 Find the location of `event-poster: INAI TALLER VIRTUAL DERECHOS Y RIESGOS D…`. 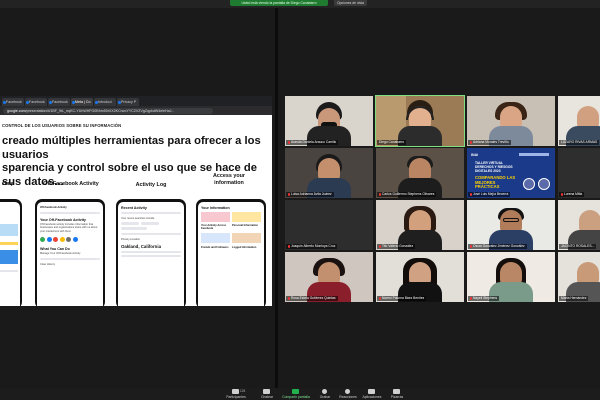

event-poster: INAI TALLER VIRTUAL DERECHOS Y RIESGOS D… is located at coordinates (511, 173).